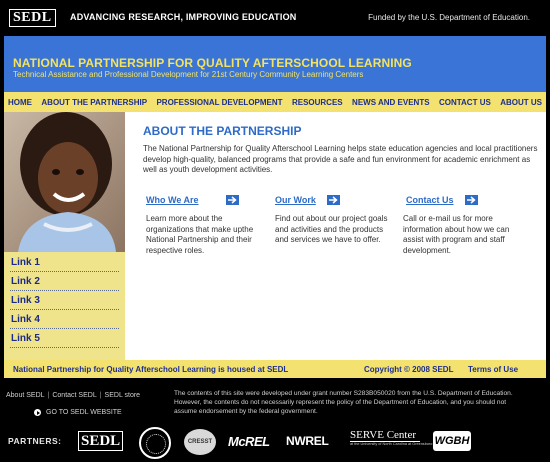 This screenshot has width=550, height=462. I want to click on footer-links: About SEDL | Contact SEDL | SEDL store, so click(73, 395).